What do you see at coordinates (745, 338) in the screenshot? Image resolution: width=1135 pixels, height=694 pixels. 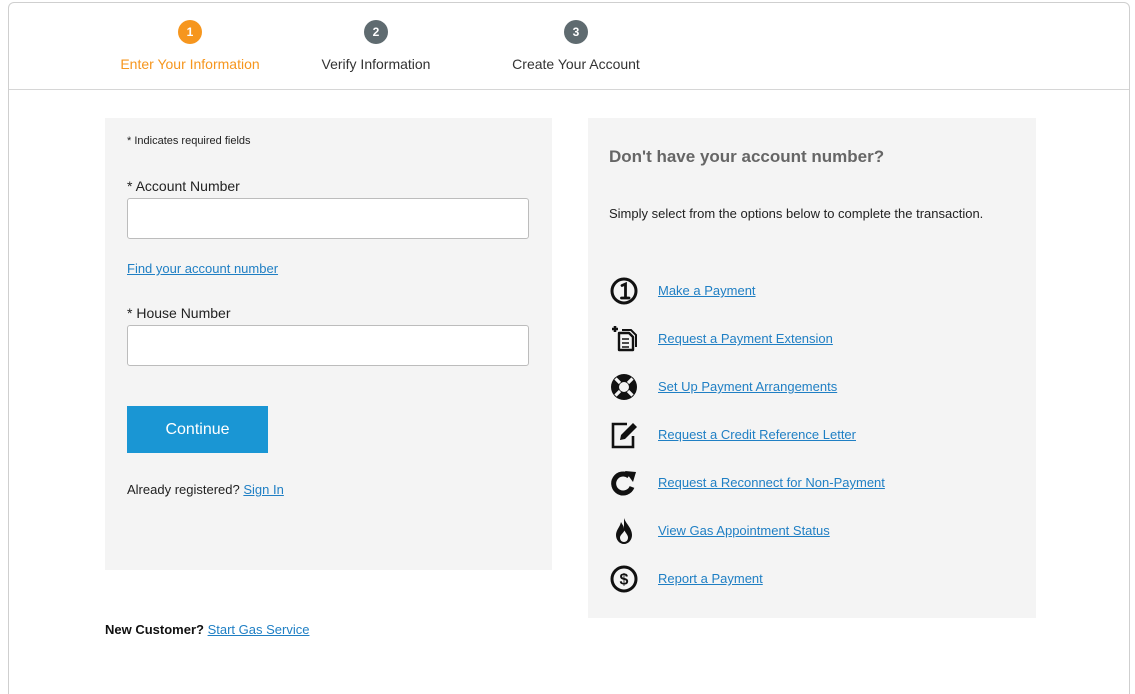 I see `payment-extension-link: Request a Payment Extension` at bounding box center [745, 338].